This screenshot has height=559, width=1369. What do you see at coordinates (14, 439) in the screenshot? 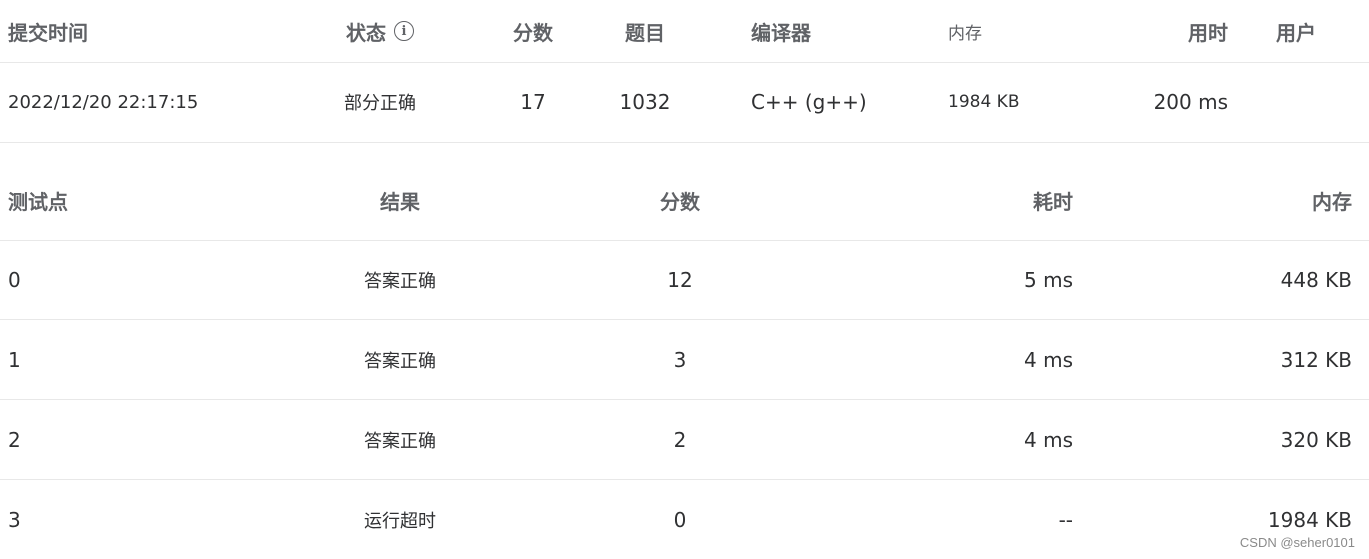
I see `testcase-id: 2` at bounding box center [14, 439].